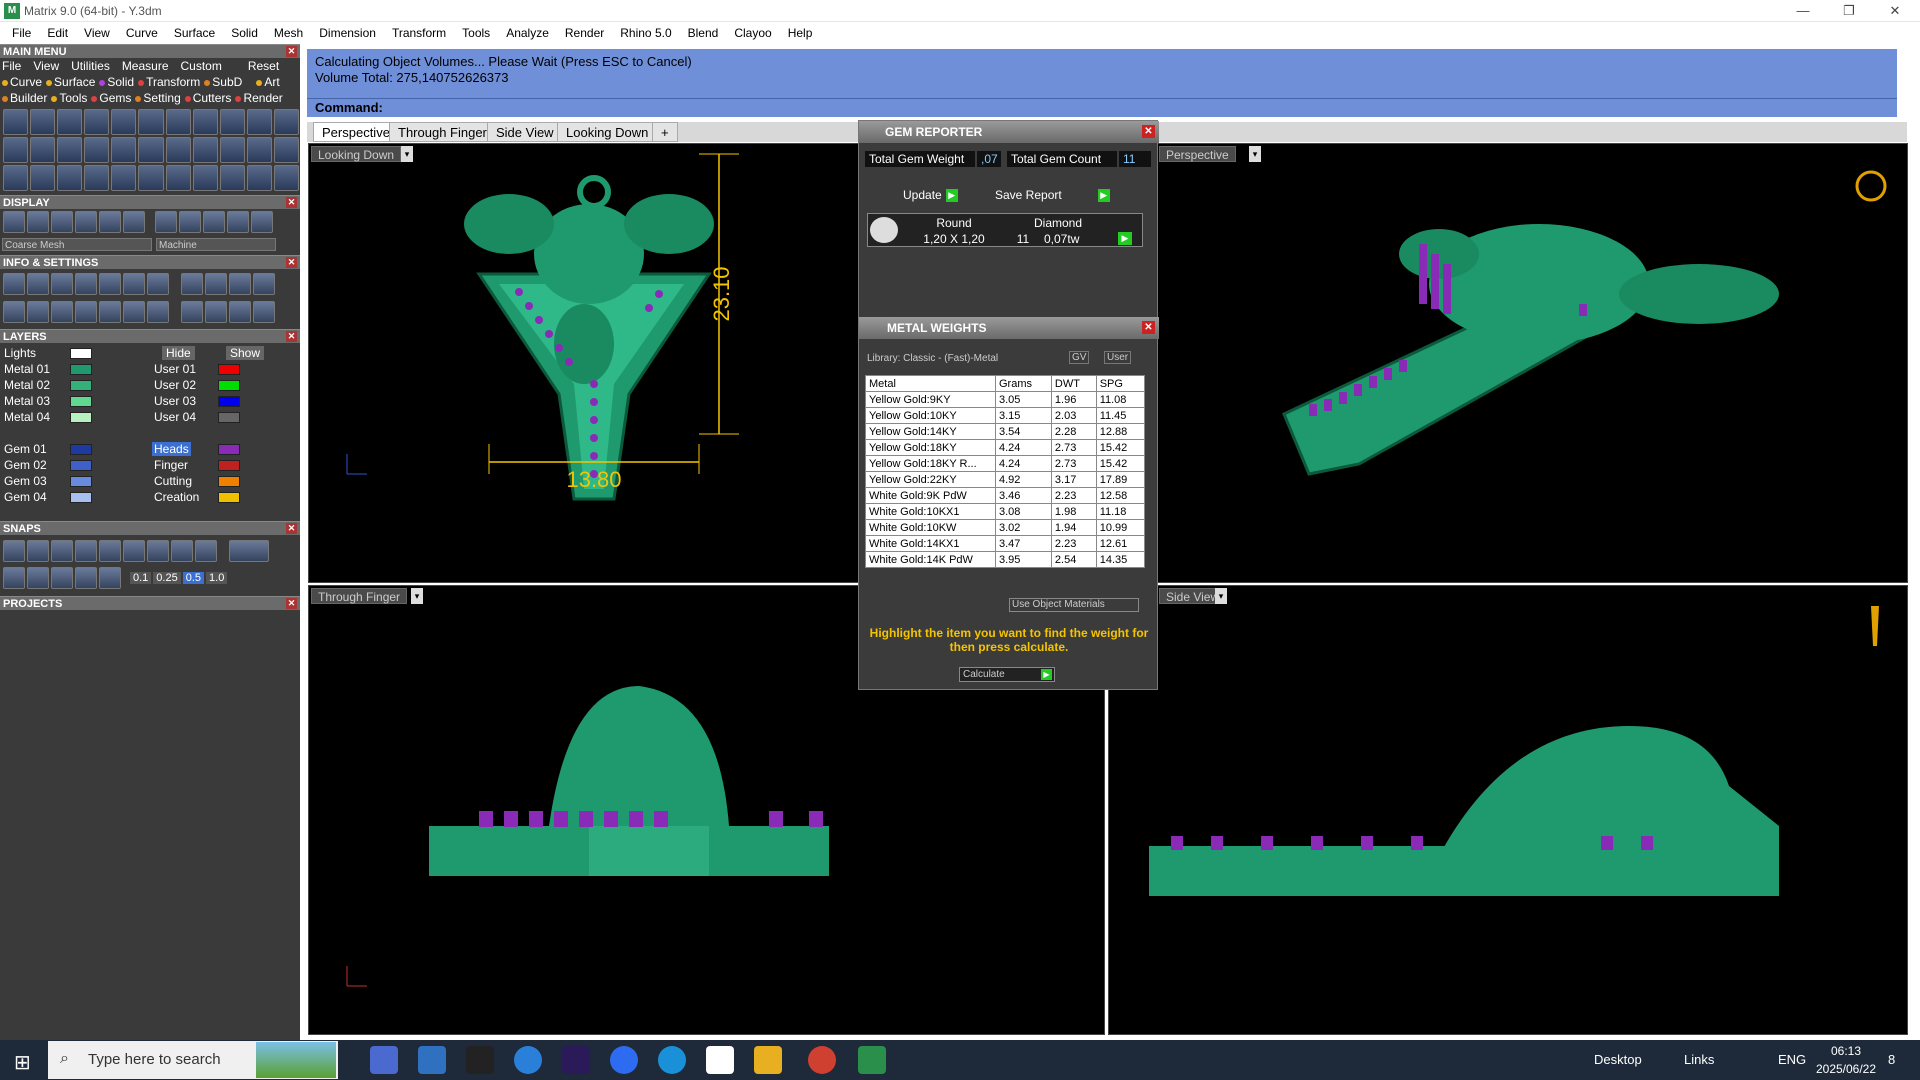 Image resolution: width=1920 pixels, height=1080 pixels. I want to click on tab-perspective: Perspective, so click(356, 132).